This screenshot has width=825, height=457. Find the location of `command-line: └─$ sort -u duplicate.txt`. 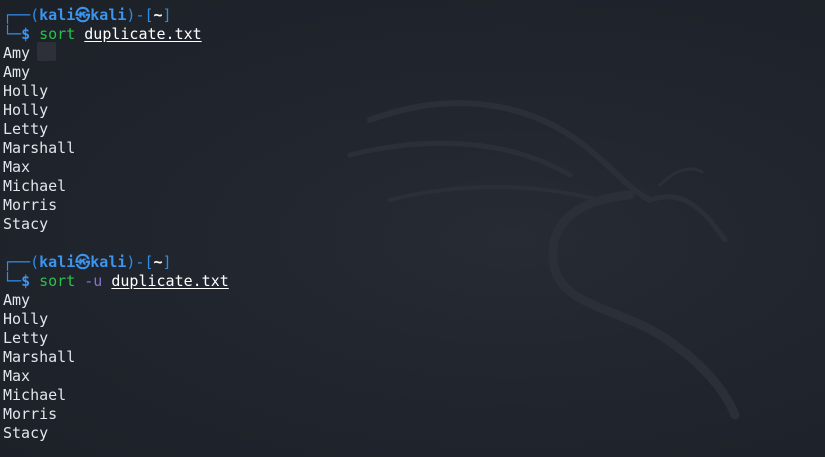

command-line: └─$ sort -u duplicate.txt is located at coordinates (116, 281).